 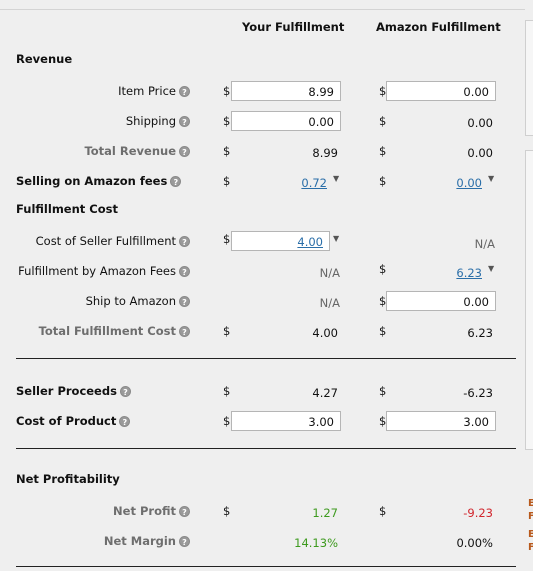 I want to click on edge-note-1: E, so click(x=530, y=503).